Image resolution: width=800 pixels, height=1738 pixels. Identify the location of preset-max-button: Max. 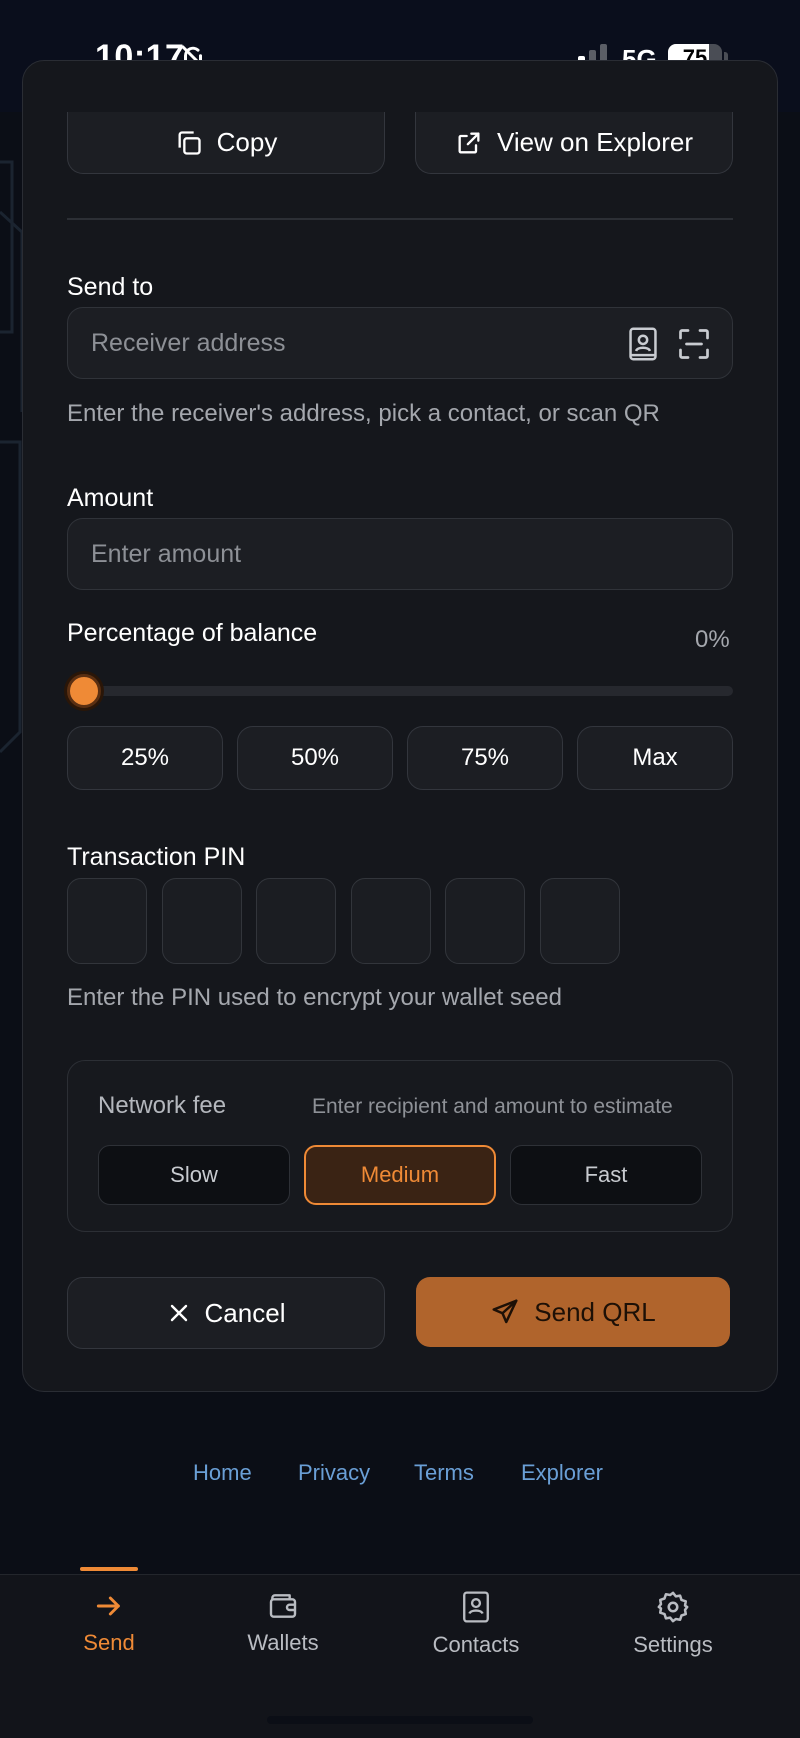
(655, 758).